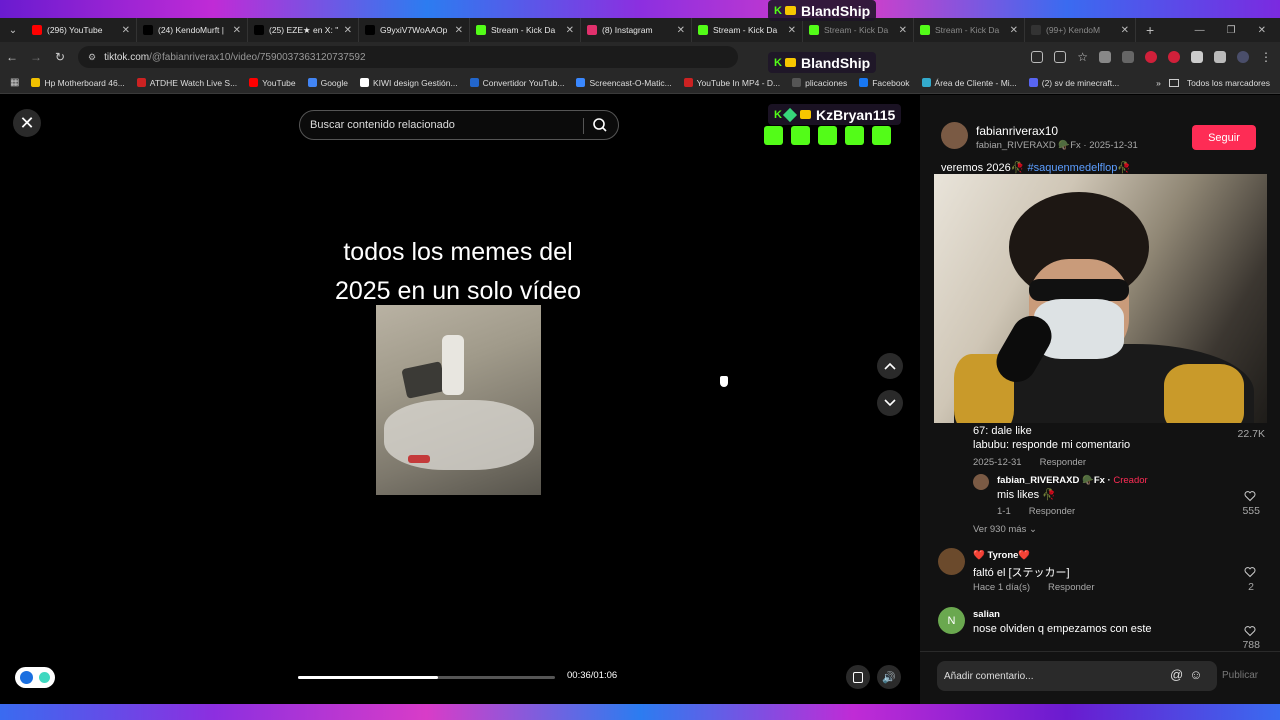 The image size is (1280, 720). What do you see at coordinates (81, 30) in the screenshot?
I see `browser-tab: (296) YouTube ✕` at bounding box center [81, 30].